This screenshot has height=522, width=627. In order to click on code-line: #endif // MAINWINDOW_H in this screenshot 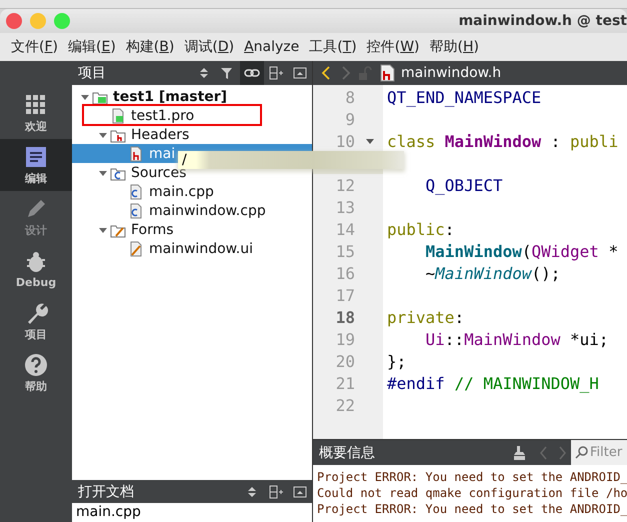, I will do `click(493, 383)`.